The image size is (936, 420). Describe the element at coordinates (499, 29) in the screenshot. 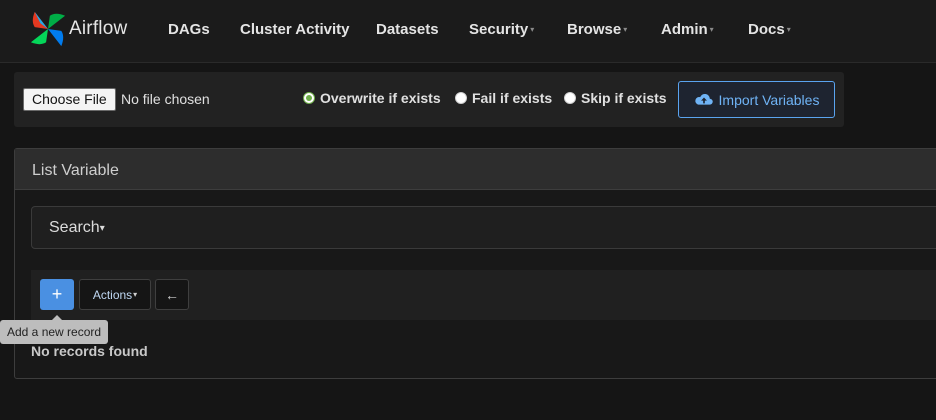

I see `nav-security-label: Security` at that location.